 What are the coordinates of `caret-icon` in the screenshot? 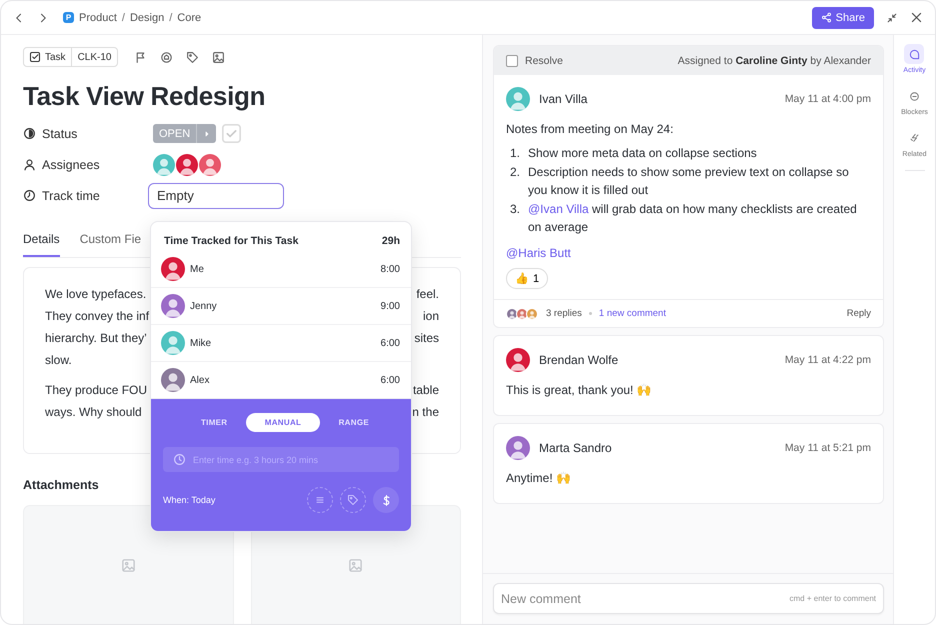 It's located at (206, 134).